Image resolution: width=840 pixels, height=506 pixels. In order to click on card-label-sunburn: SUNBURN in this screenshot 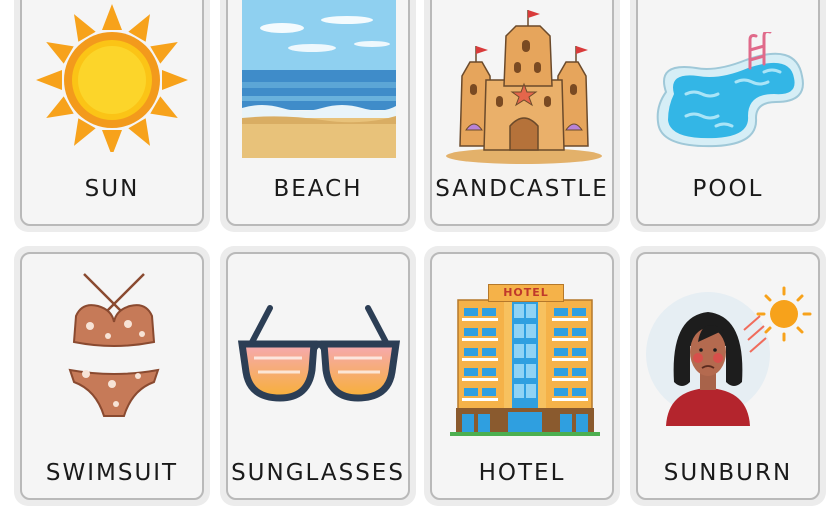, I will do `click(728, 473)`.